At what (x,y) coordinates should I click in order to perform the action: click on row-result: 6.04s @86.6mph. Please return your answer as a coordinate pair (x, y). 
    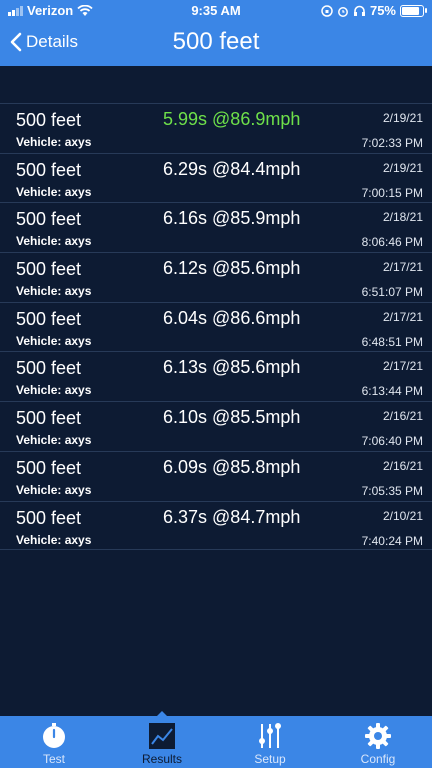
    Looking at the image, I should click on (232, 317).